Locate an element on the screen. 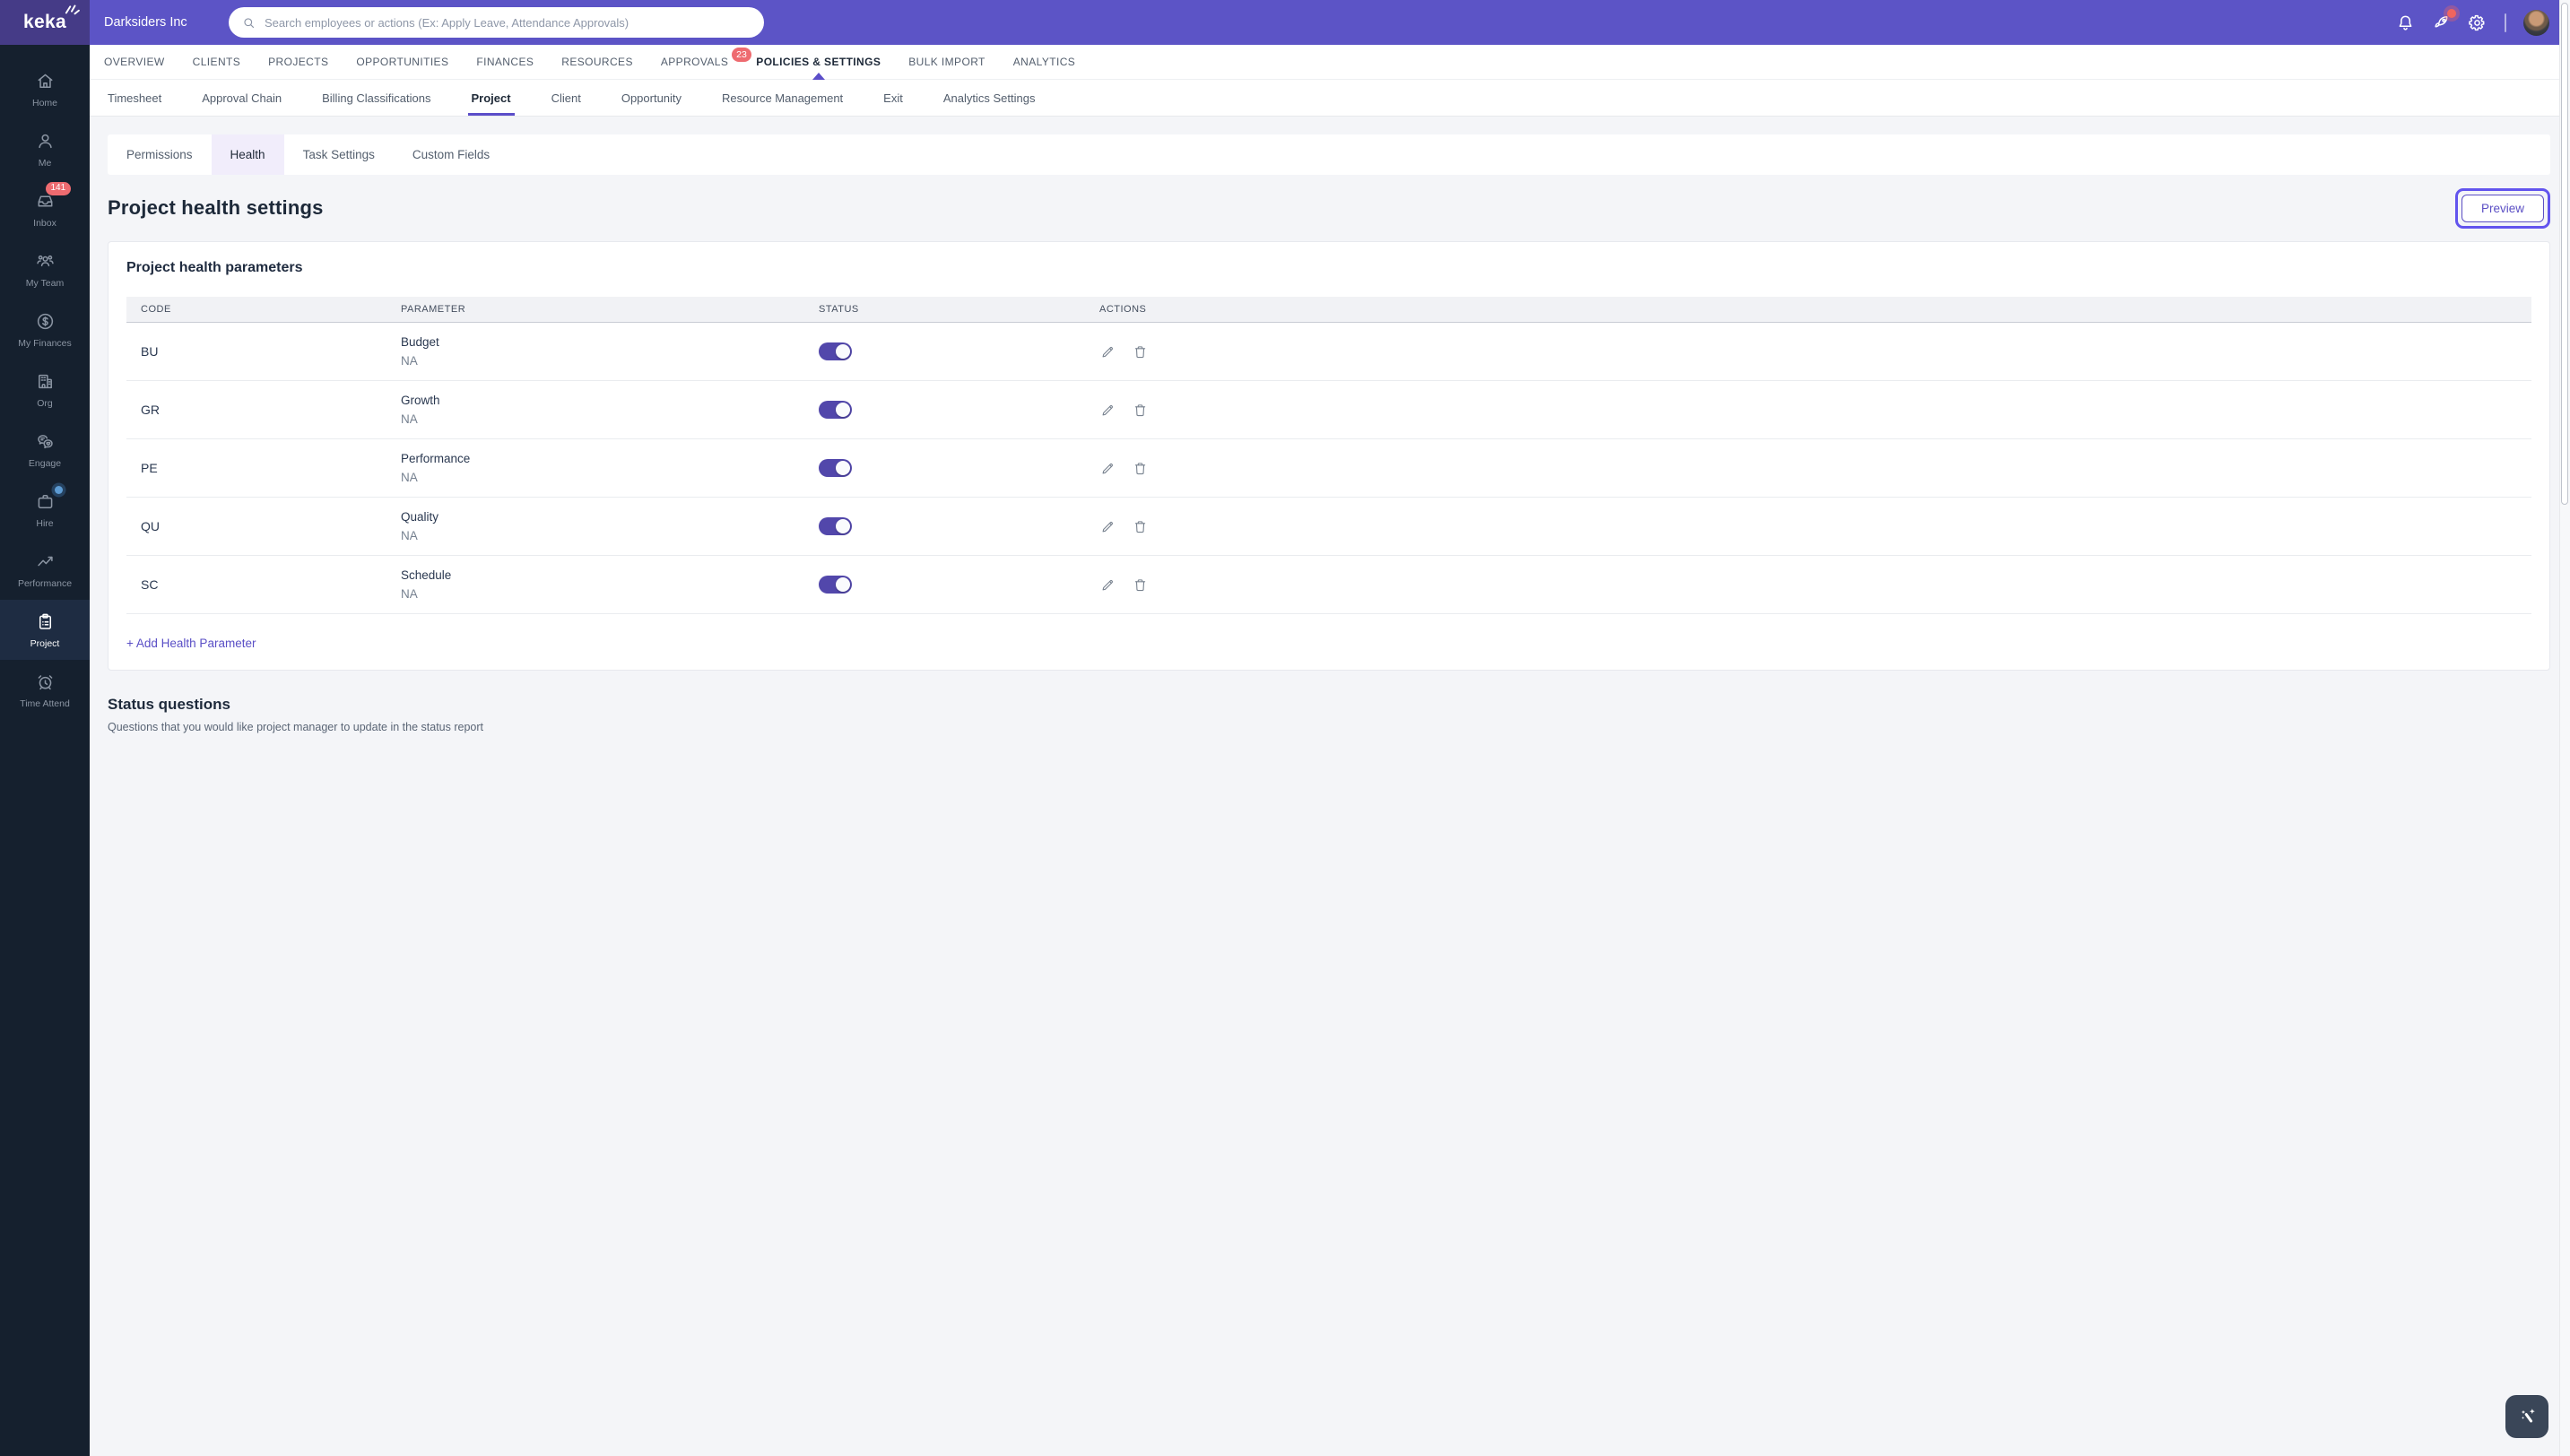 This screenshot has height=1456, width=2570. parameter-code: GR is located at coordinates (150, 410).